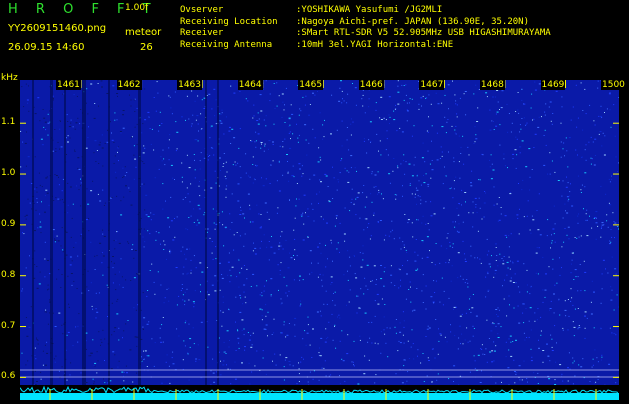 The height and width of the screenshot is (404, 629). What do you see at coordinates (68, 85) in the screenshot?
I see `x-tick-label: 1461` at bounding box center [68, 85].